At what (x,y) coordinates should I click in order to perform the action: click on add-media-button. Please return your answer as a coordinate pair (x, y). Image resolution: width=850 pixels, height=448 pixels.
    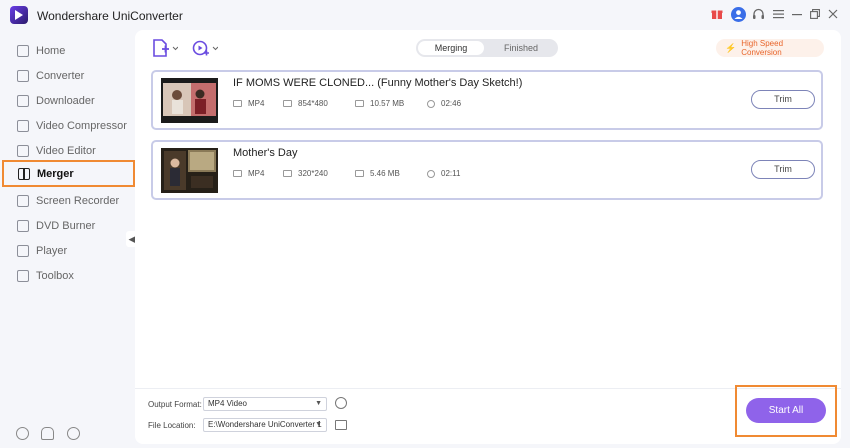
    Looking at the image, I should click on (205, 48).